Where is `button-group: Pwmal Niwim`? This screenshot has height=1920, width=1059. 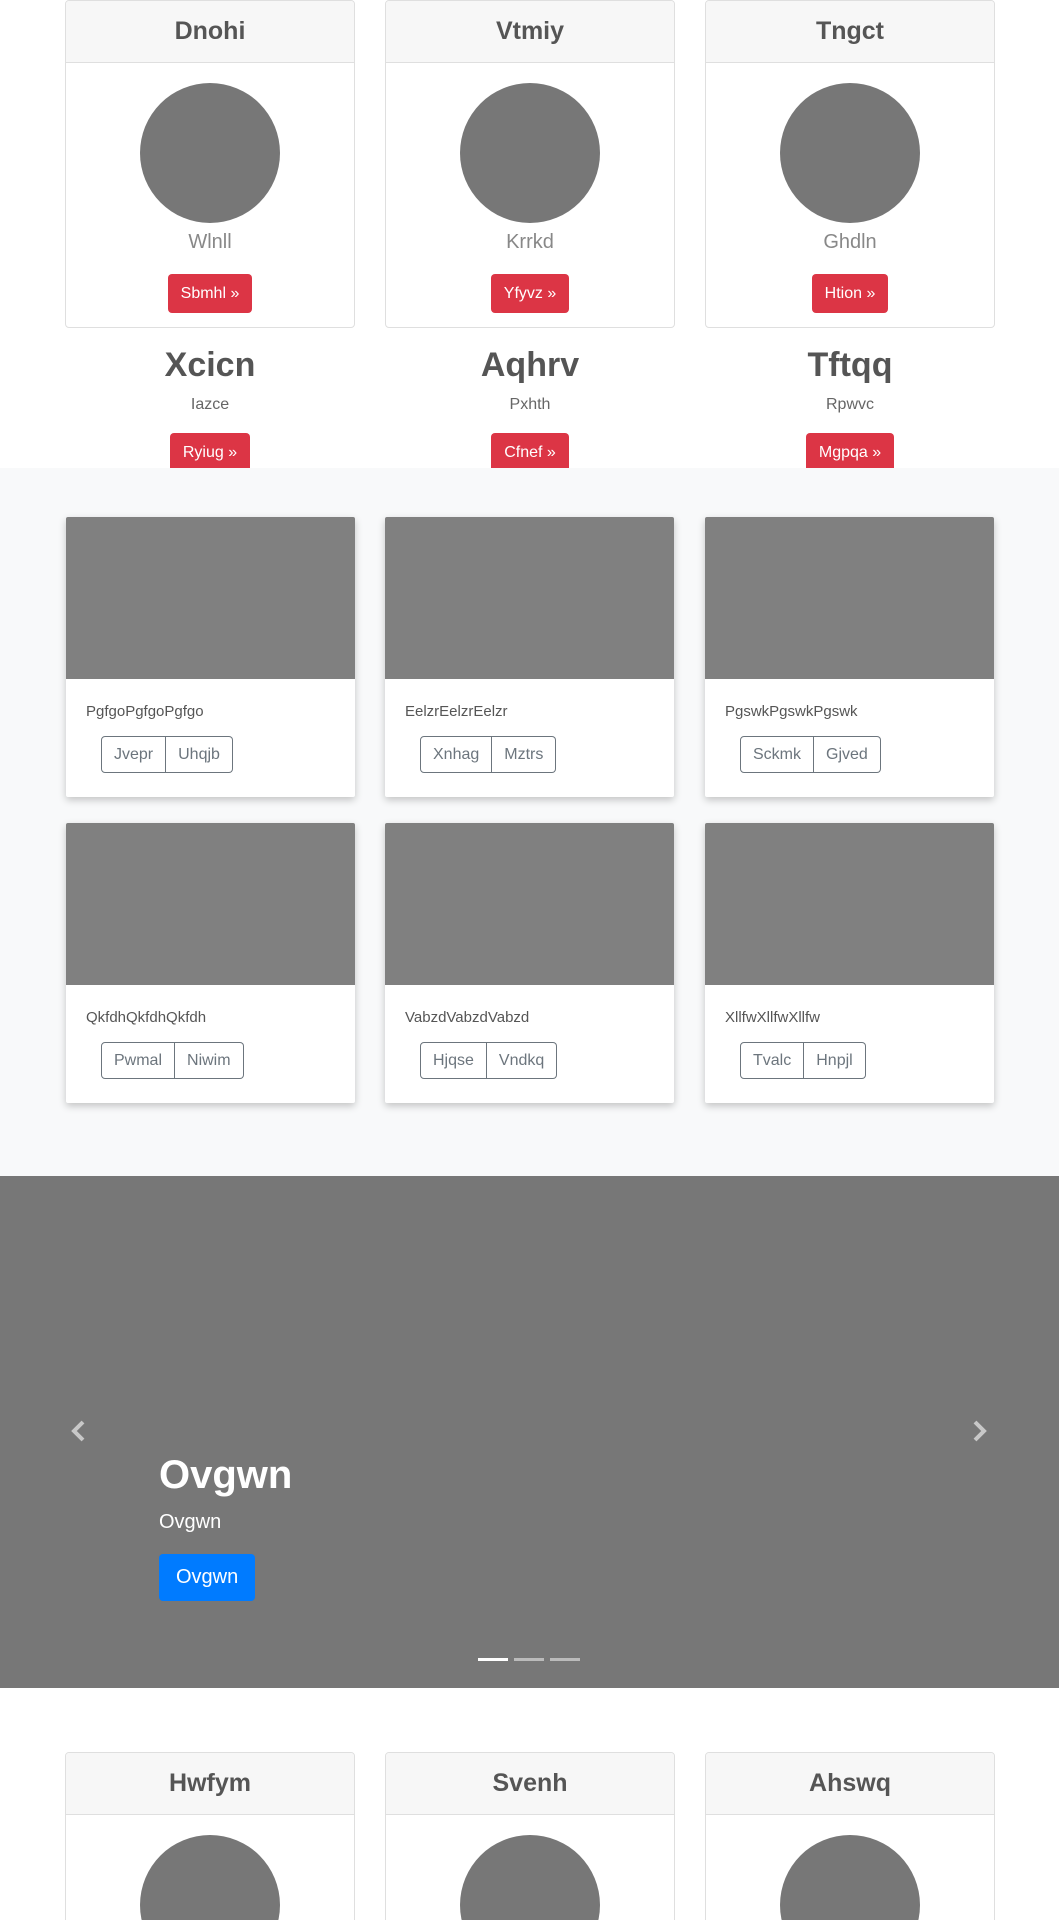
button-group: Pwmal Niwim is located at coordinates (172, 1060).